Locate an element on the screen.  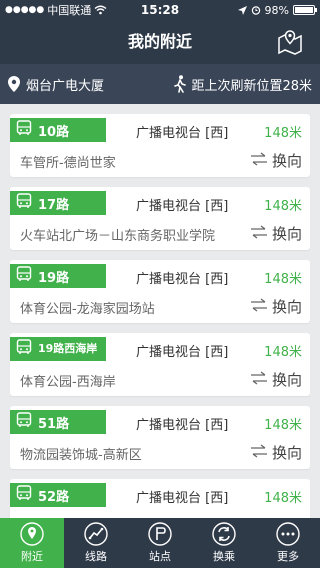
walking-icon is located at coordinates (180, 84).